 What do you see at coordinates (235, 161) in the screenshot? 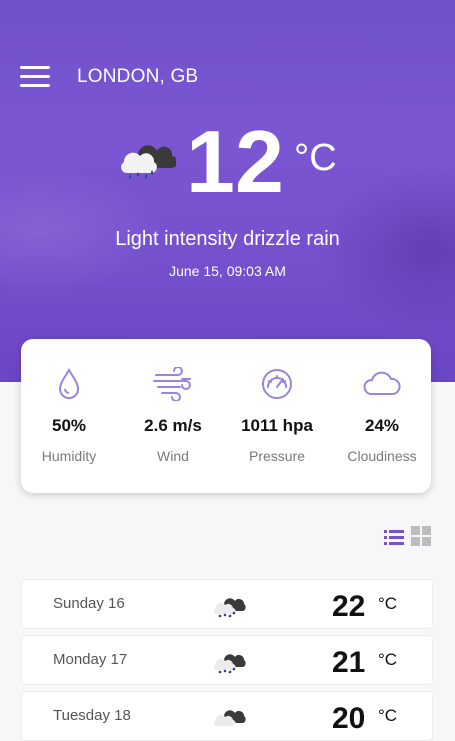
I see `current-temperature: 12` at bounding box center [235, 161].